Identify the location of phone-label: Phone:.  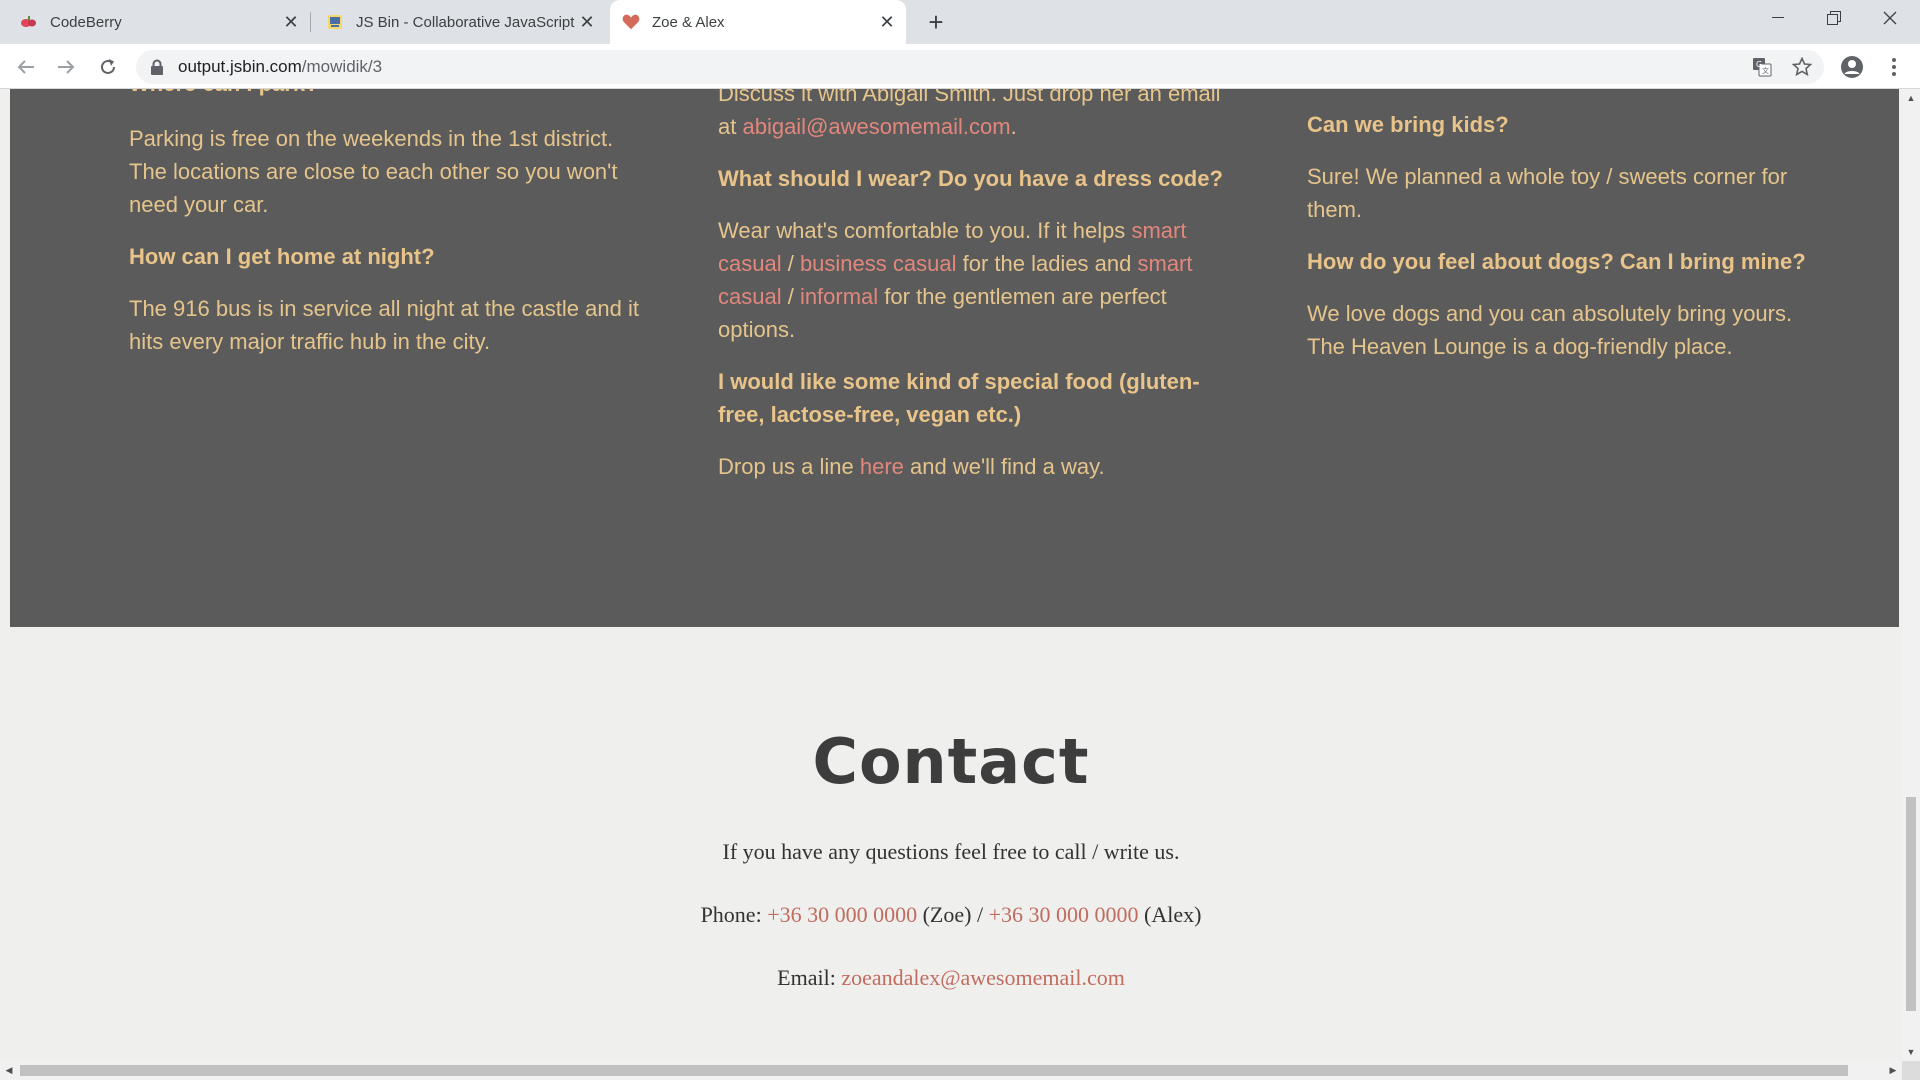
(734, 914).